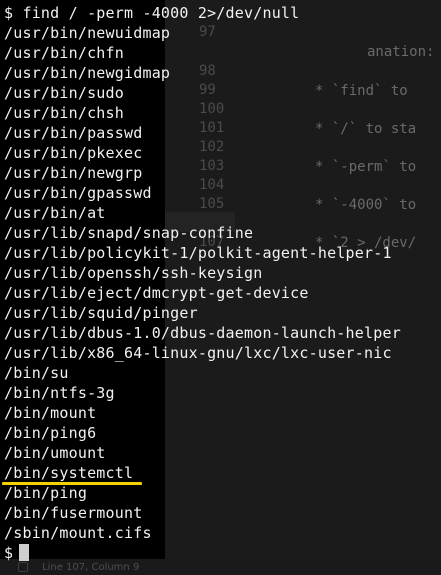 This screenshot has height=575, width=441. I want to click on output-line: /bin/mount, so click(50, 413).